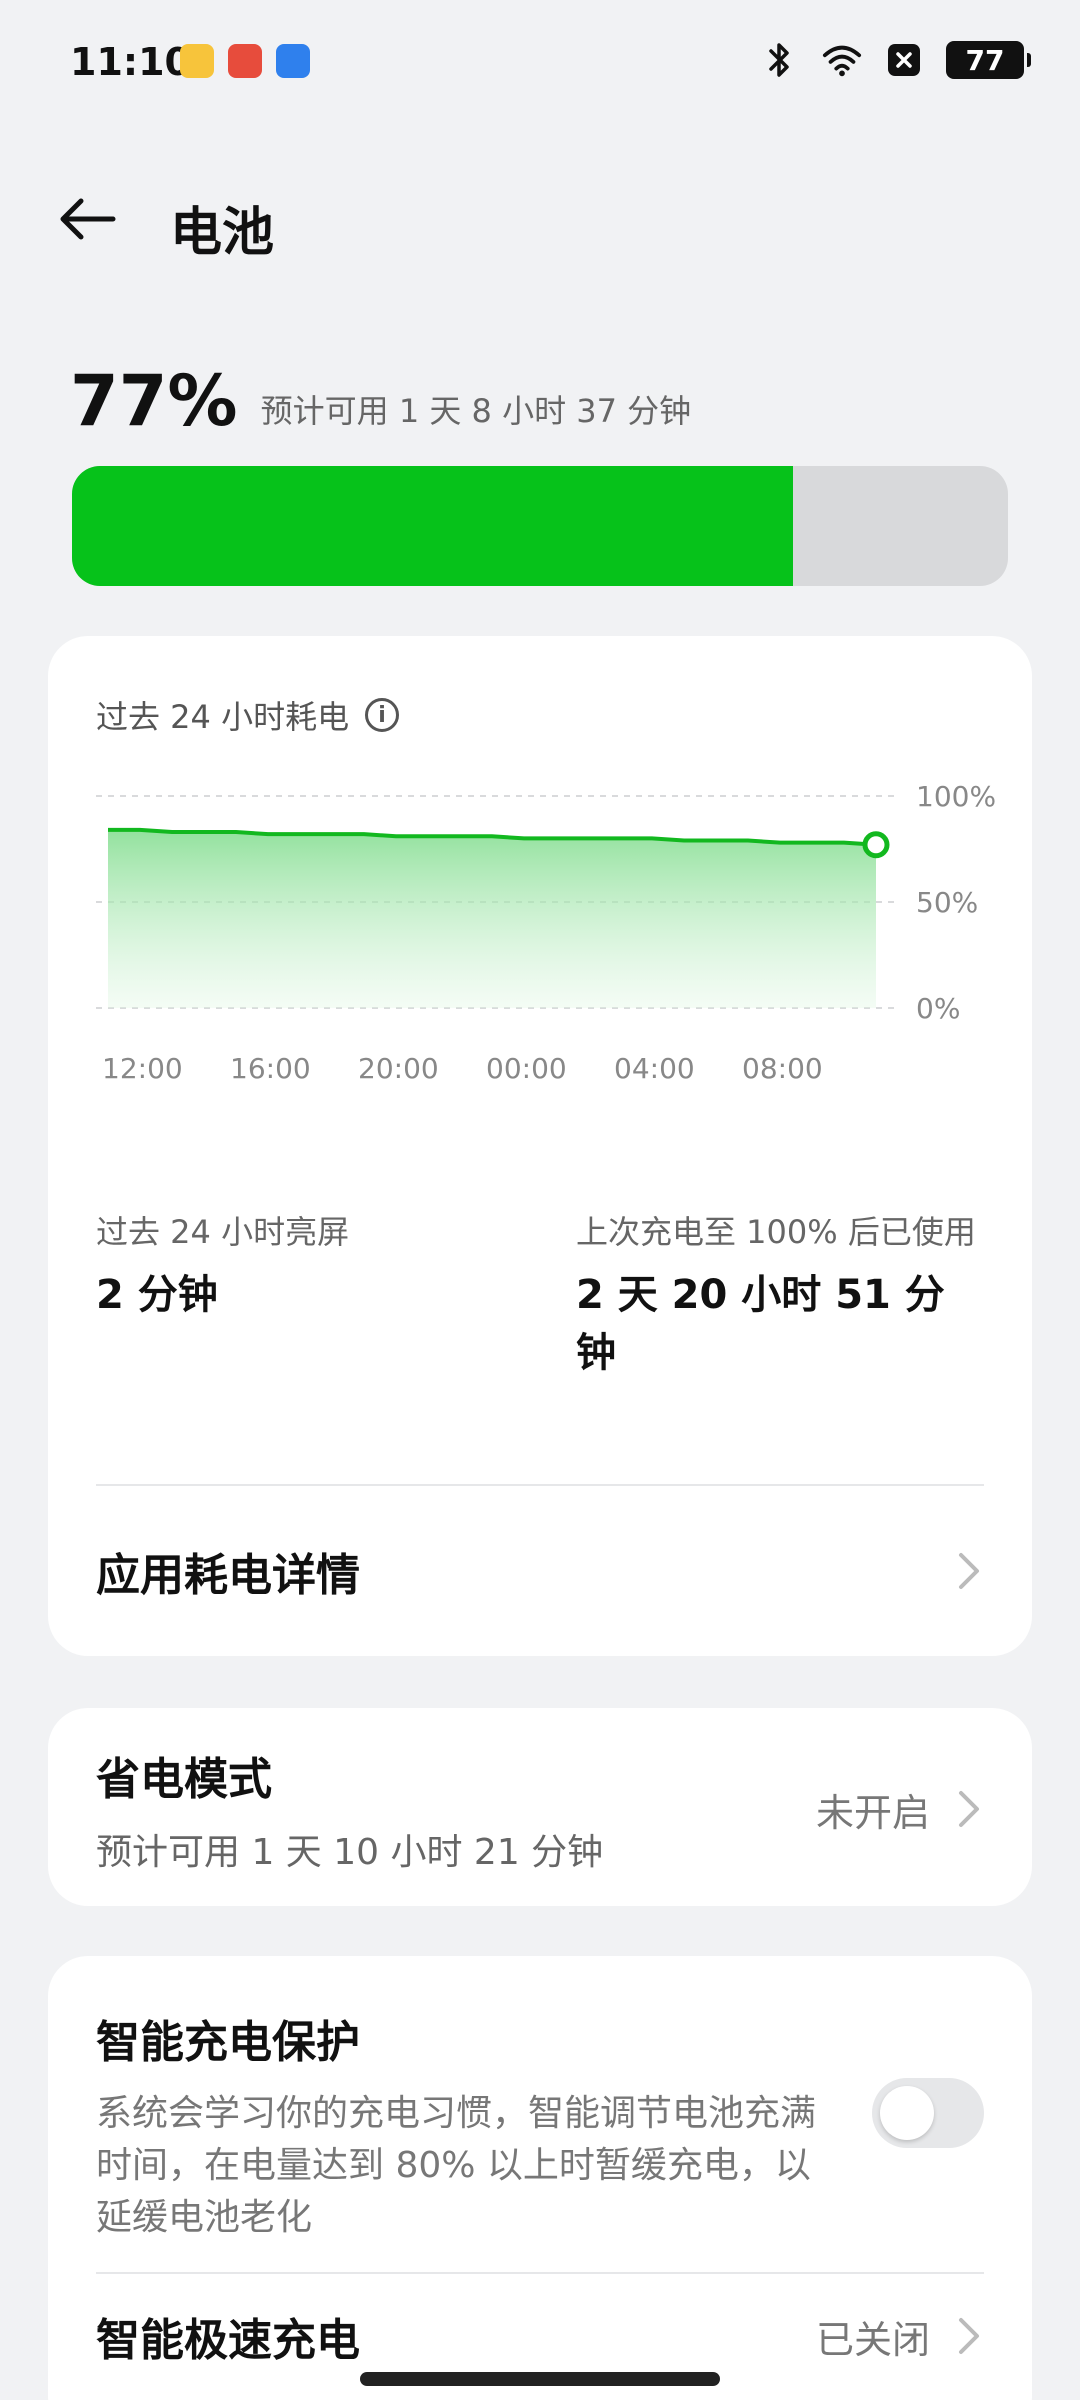 Image resolution: width=1080 pixels, height=2400 pixels. I want to click on screen-on-value: 2 分钟, so click(157, 1295).